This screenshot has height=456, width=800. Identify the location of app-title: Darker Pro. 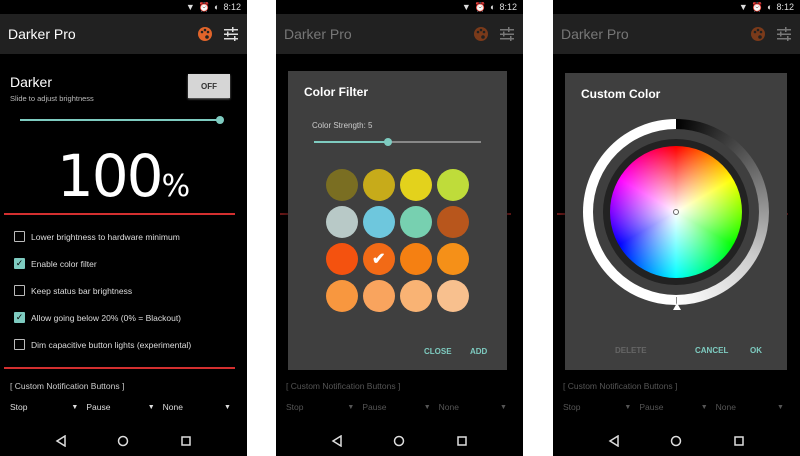
(595, 34).